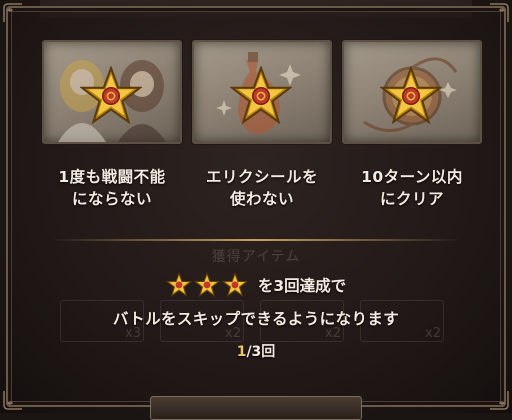  I want to click on mission-item: エリクシールを 使わない, so click(262, 125).